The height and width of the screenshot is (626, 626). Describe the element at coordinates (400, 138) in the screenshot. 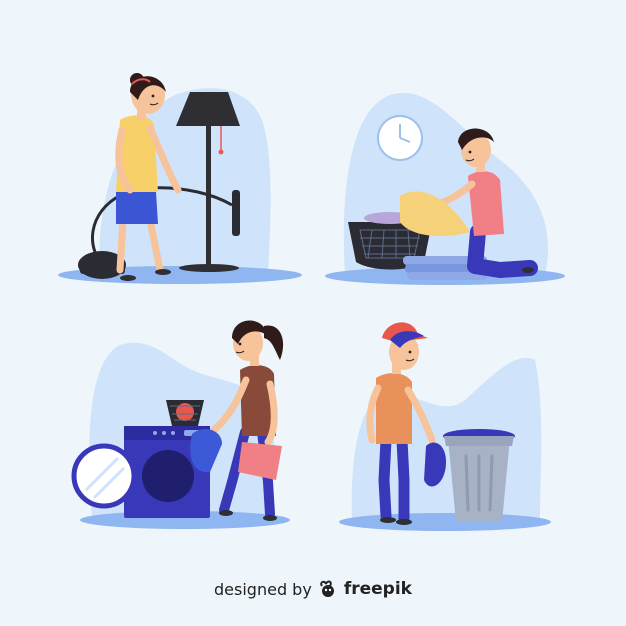

I see `wall-clock-icon` at that location.